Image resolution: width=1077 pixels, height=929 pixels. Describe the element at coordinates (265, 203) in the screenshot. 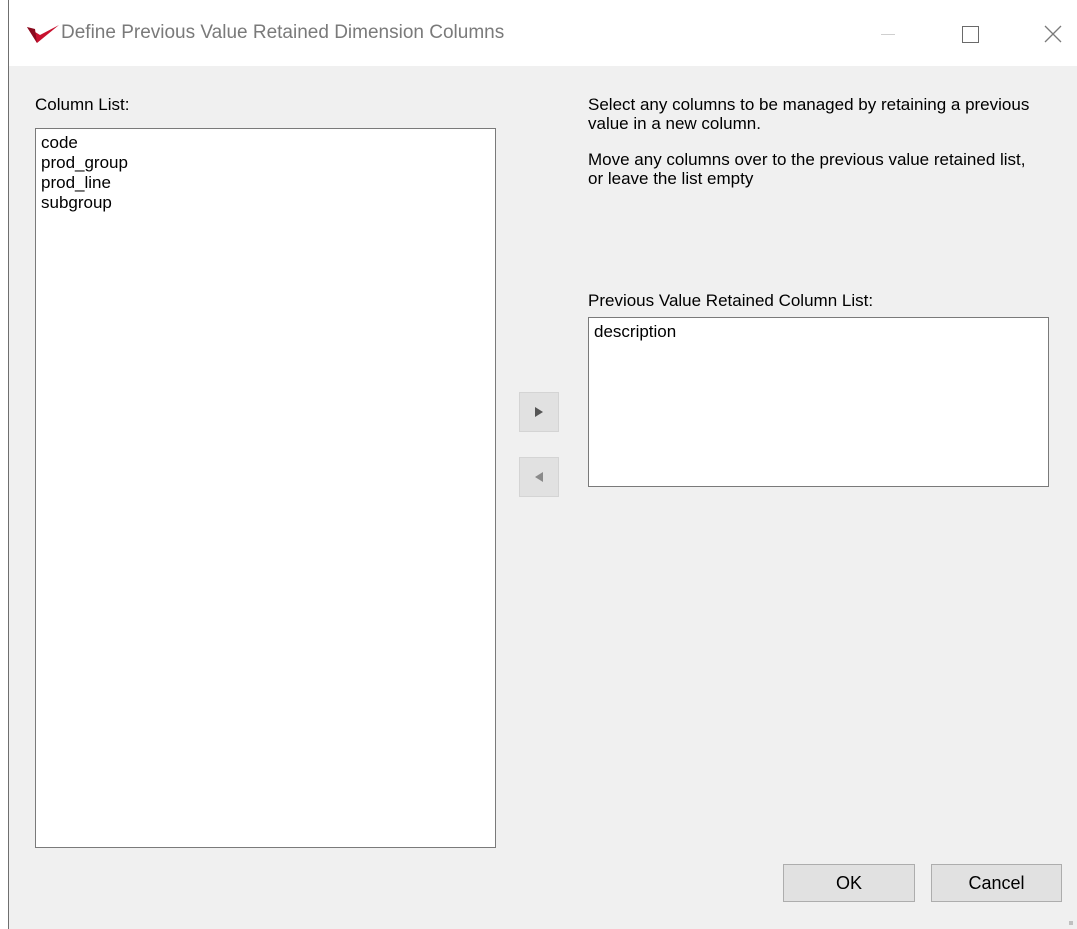

I see `list-item: subgroup` at that location.